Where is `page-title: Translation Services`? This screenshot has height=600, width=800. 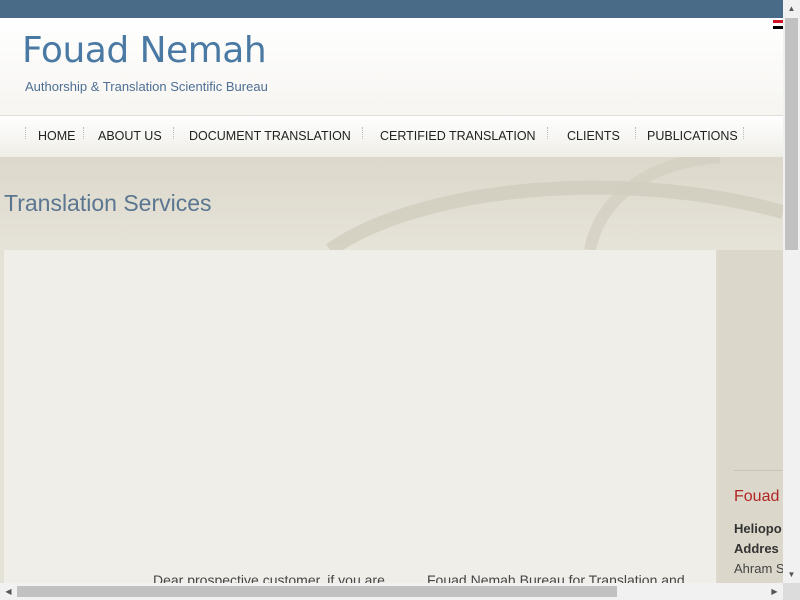 page-title: Translation Services is located at coordinates (108, 203).